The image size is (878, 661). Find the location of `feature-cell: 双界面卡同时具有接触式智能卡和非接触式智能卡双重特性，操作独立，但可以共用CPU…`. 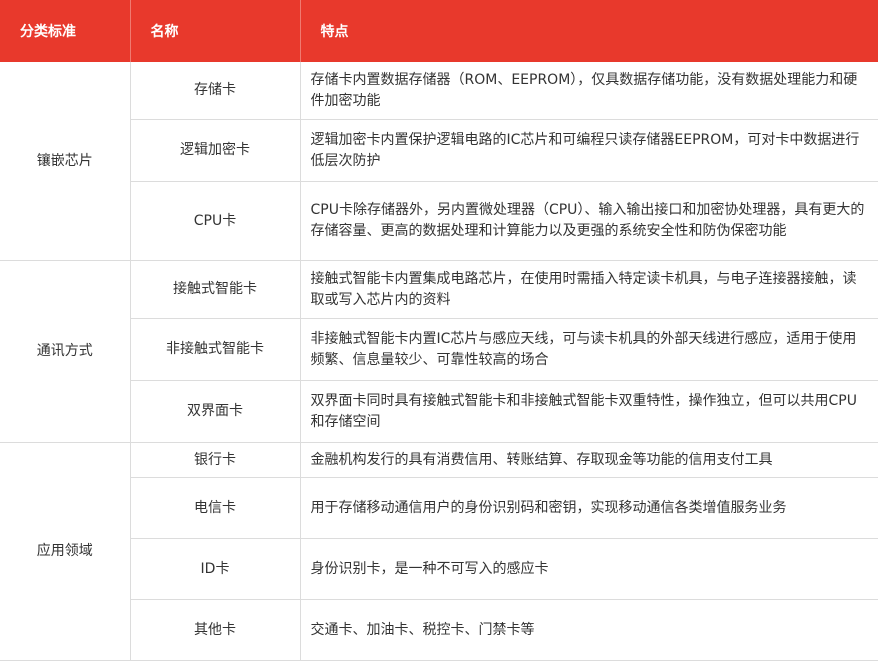

feature-cell: 双界面卡同时具有接触式智能卡和非接触式智能卡双重特性，操作独立，但可以共用CPU… is located at coordinates (588, 411).